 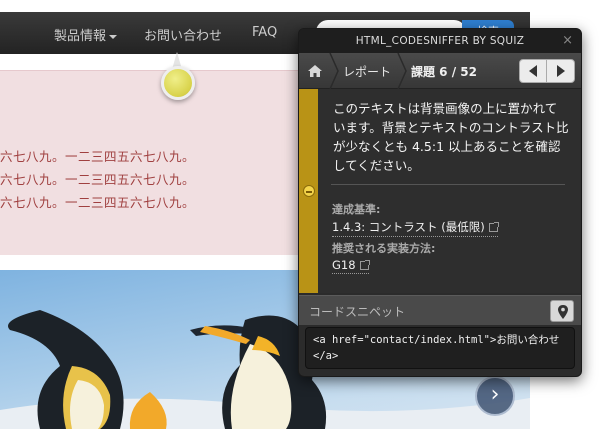 I want to click on criterion-heading: 達成基準:, so click(x=356, y=209).